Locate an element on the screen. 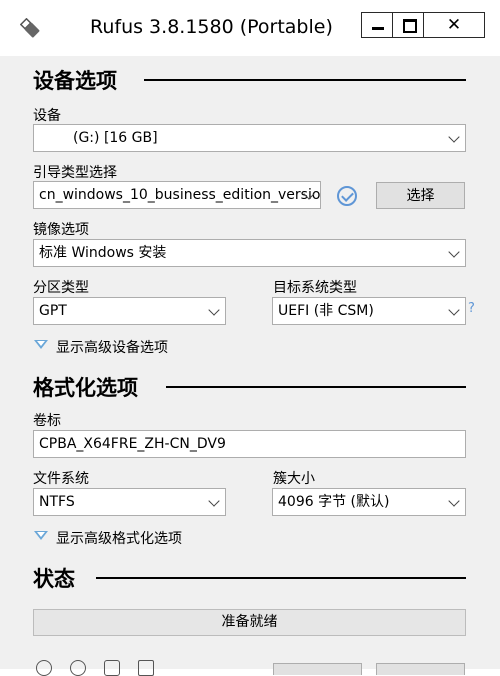 The height and width of the screenshot is (676, 500). minimize-button is located at coordinates (377, 25).